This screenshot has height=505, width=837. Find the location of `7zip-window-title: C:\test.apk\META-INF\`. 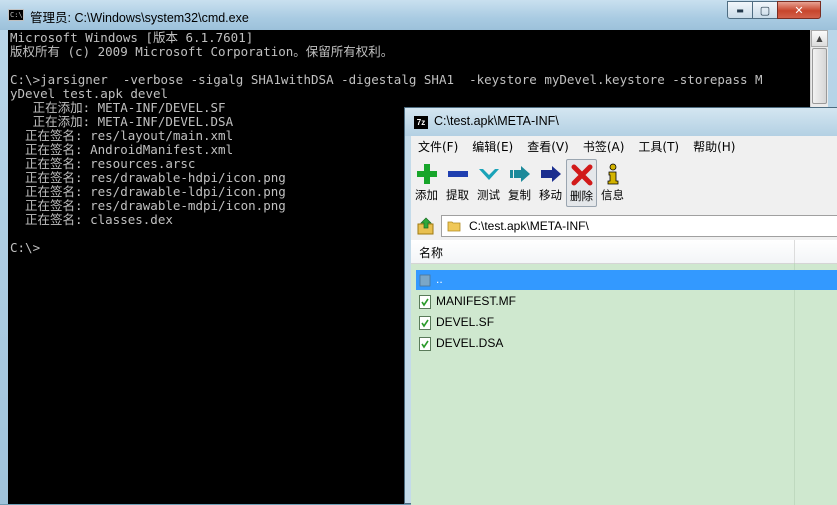

7zip-window-title: C:\test.apk\META-INF\ is located at coordinates (496, 121).